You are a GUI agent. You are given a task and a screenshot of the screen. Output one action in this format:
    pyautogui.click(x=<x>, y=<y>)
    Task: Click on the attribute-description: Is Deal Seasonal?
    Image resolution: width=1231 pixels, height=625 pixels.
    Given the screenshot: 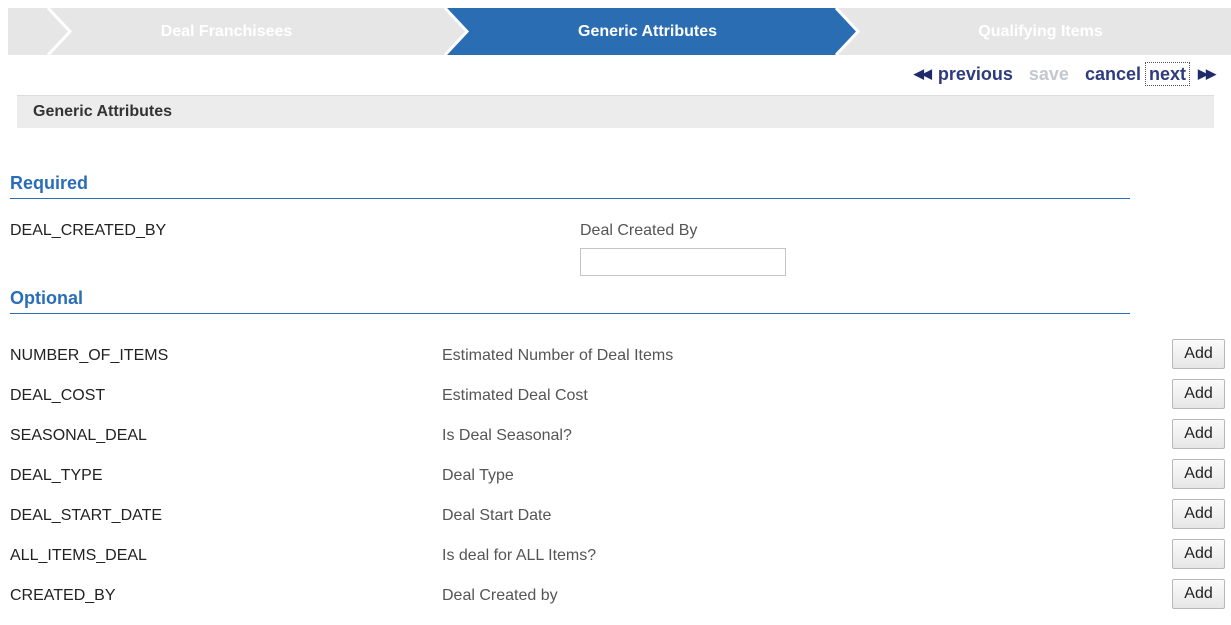 What is the action you would take?
    pyautogui.click(x=507, y=435)
    